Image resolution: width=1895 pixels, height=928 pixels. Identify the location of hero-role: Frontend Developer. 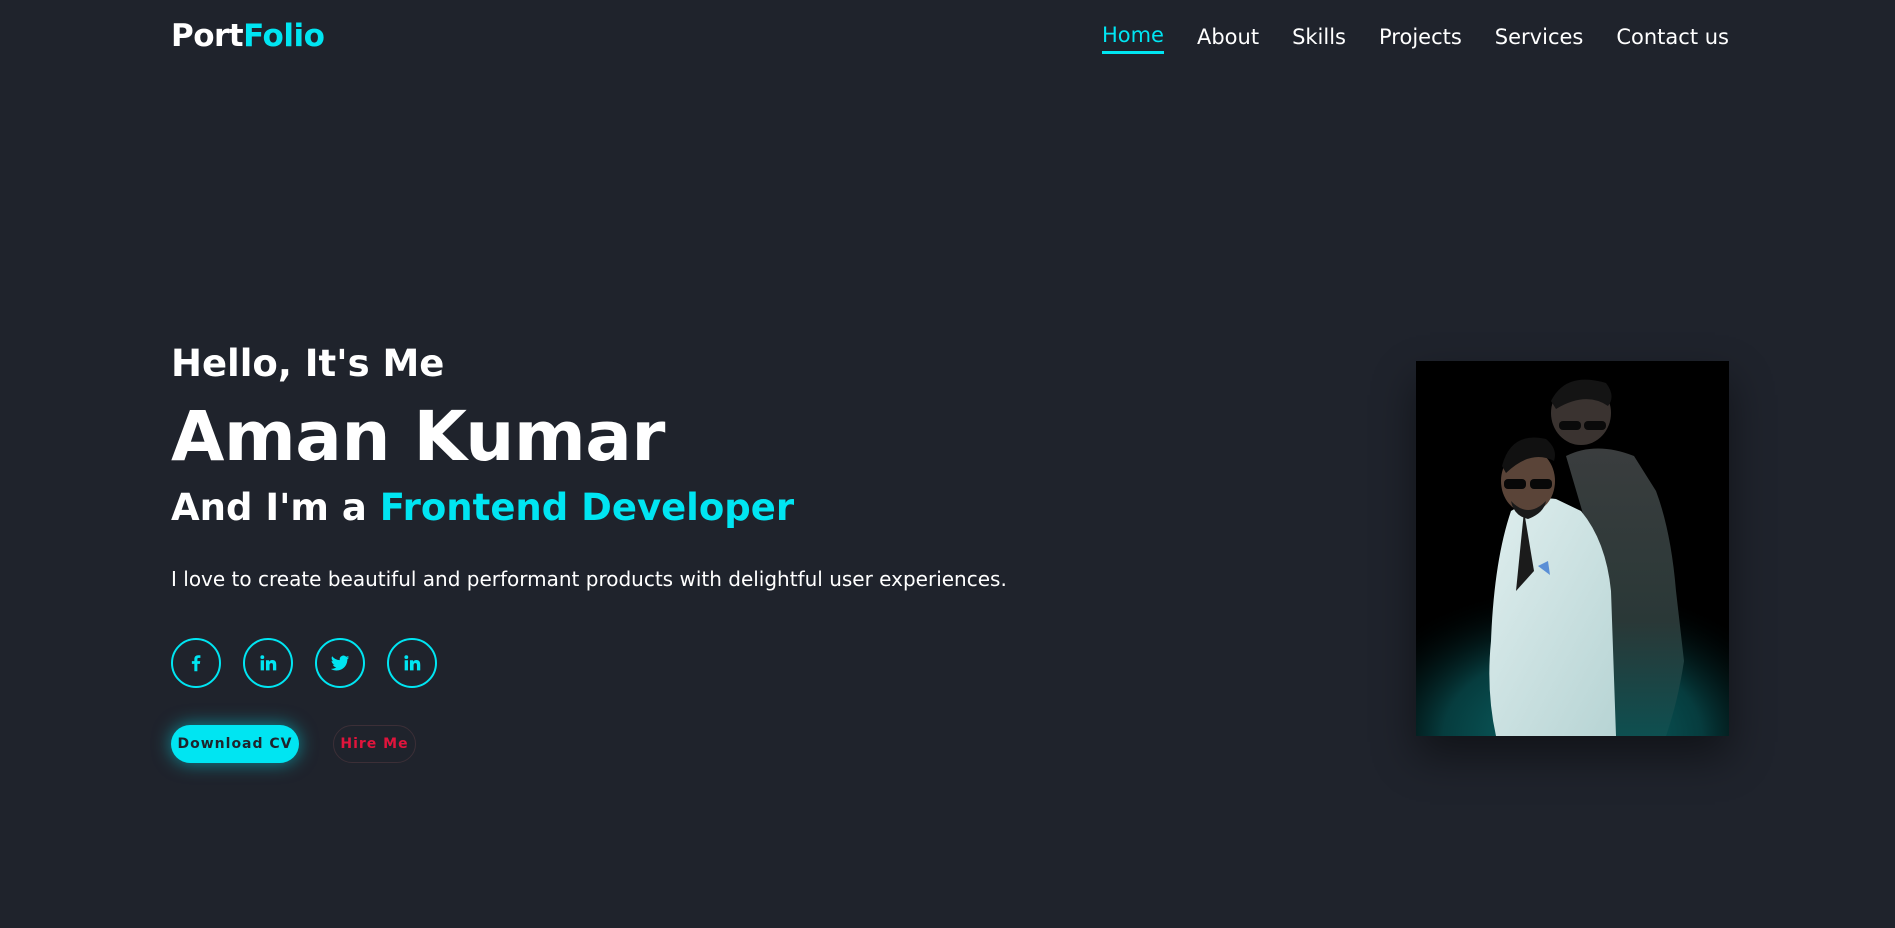
(587, 507).